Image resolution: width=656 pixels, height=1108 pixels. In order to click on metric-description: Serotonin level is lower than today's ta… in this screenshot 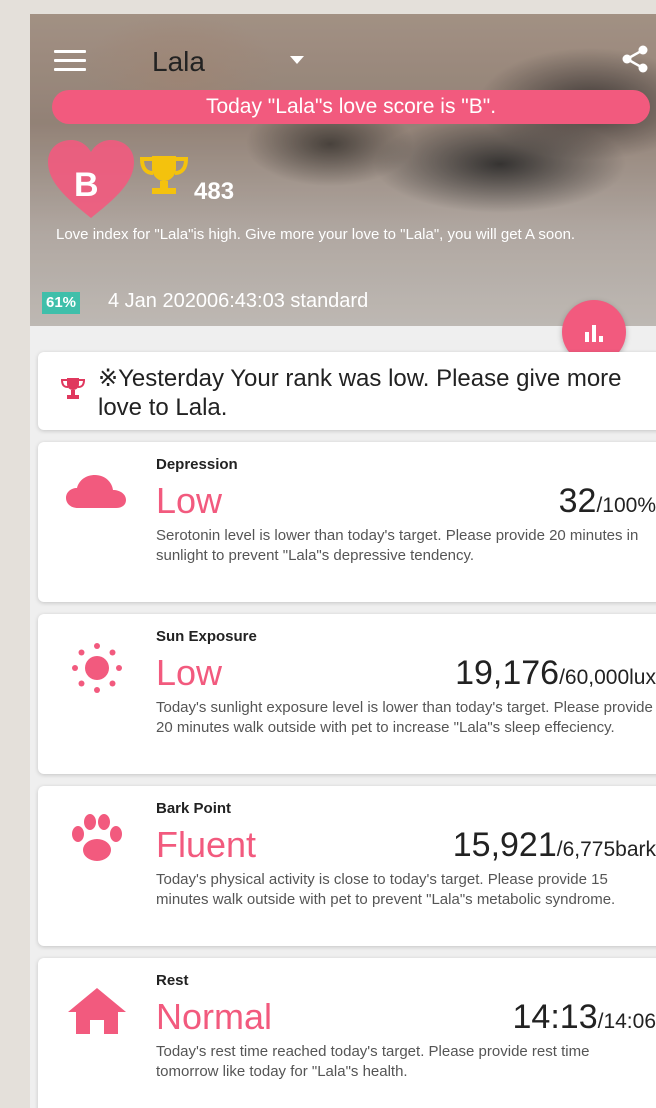, I will do `click(397, 545)`.